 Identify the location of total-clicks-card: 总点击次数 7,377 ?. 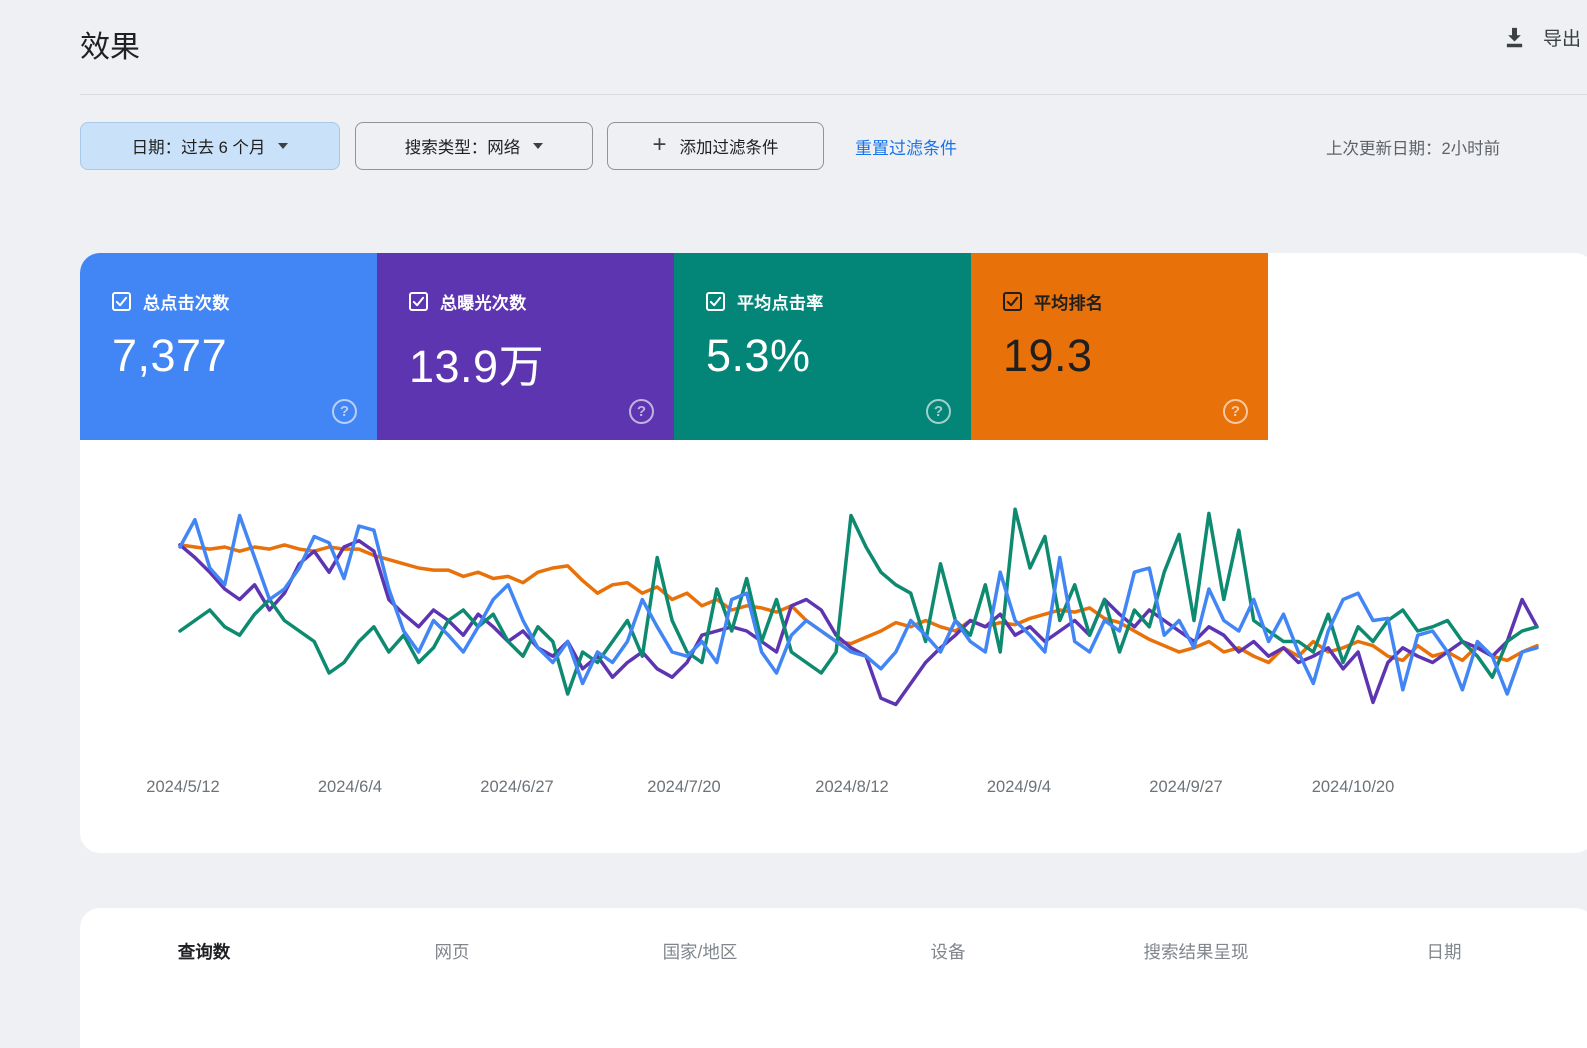
(228, 346).